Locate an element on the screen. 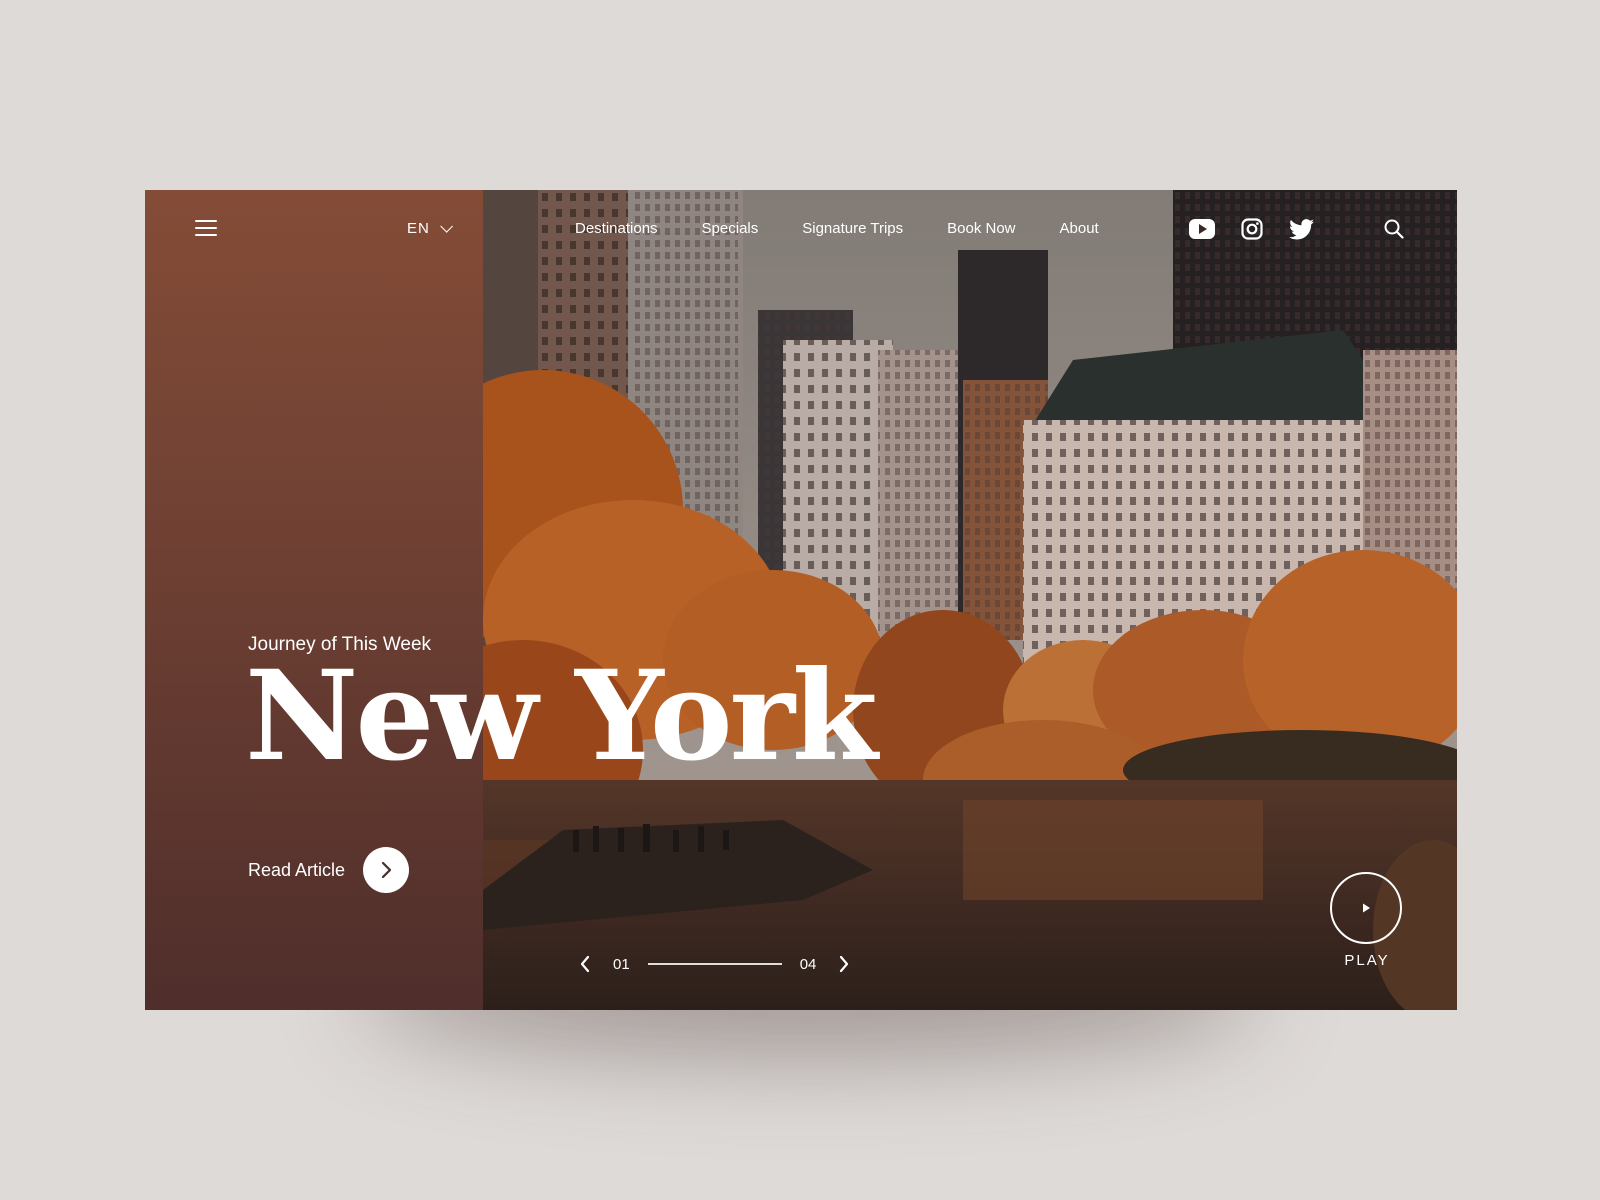 The height and width of the screenshot is (1200, 1600). language-label: EN is located at coordinates (418, 228).